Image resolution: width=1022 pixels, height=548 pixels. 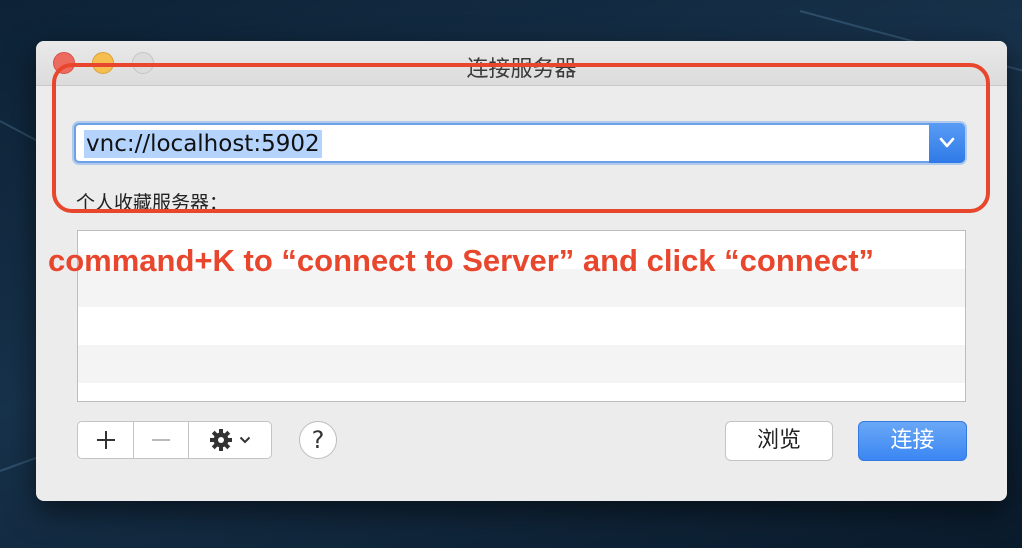 I want to click on server-address-field: vnc://localhost:5902, so click(x=519, y=143).